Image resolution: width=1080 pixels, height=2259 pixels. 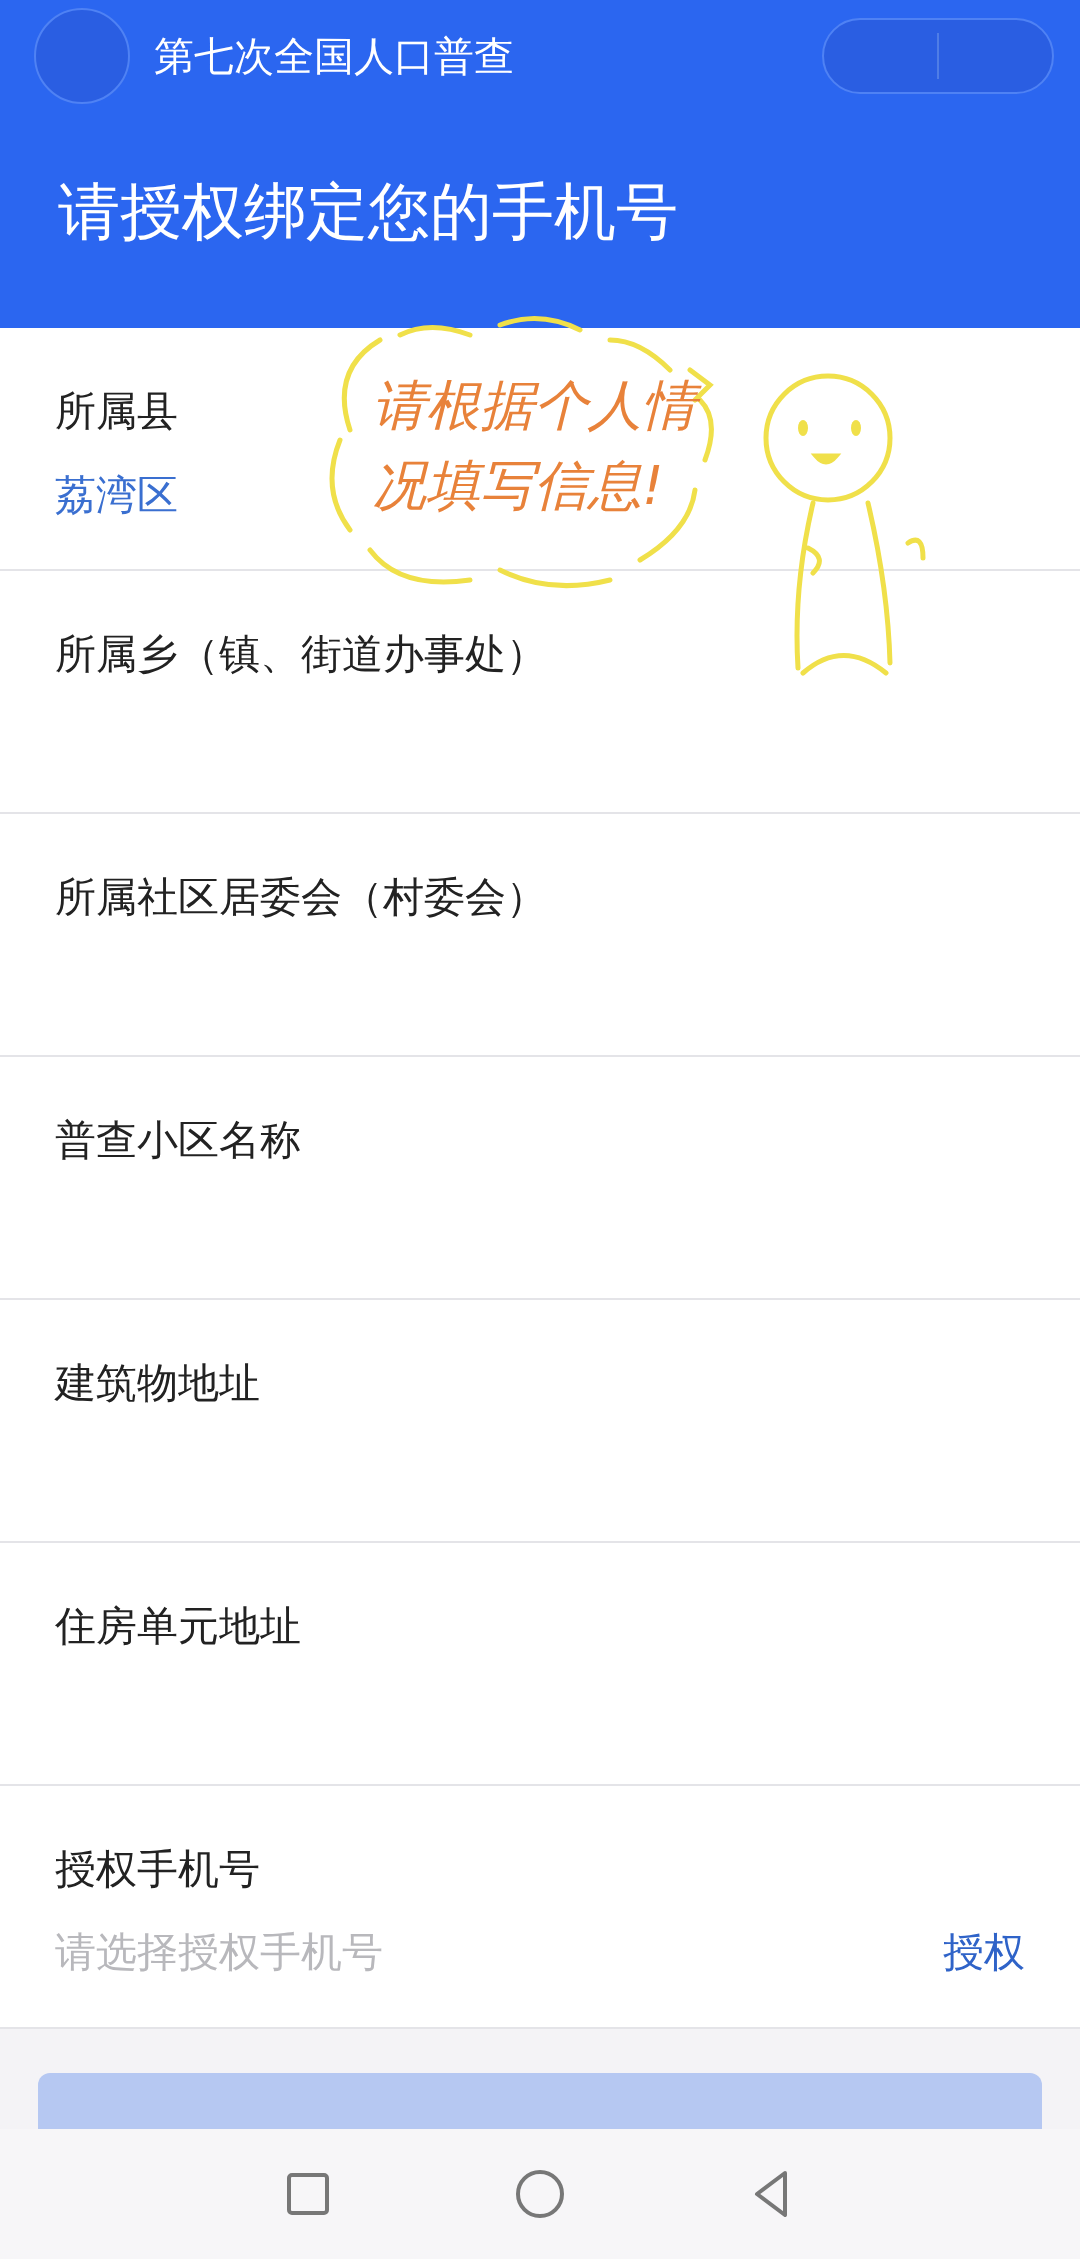 I want to click on form-row: 住房单元地址, so click(x=540, y=1664).